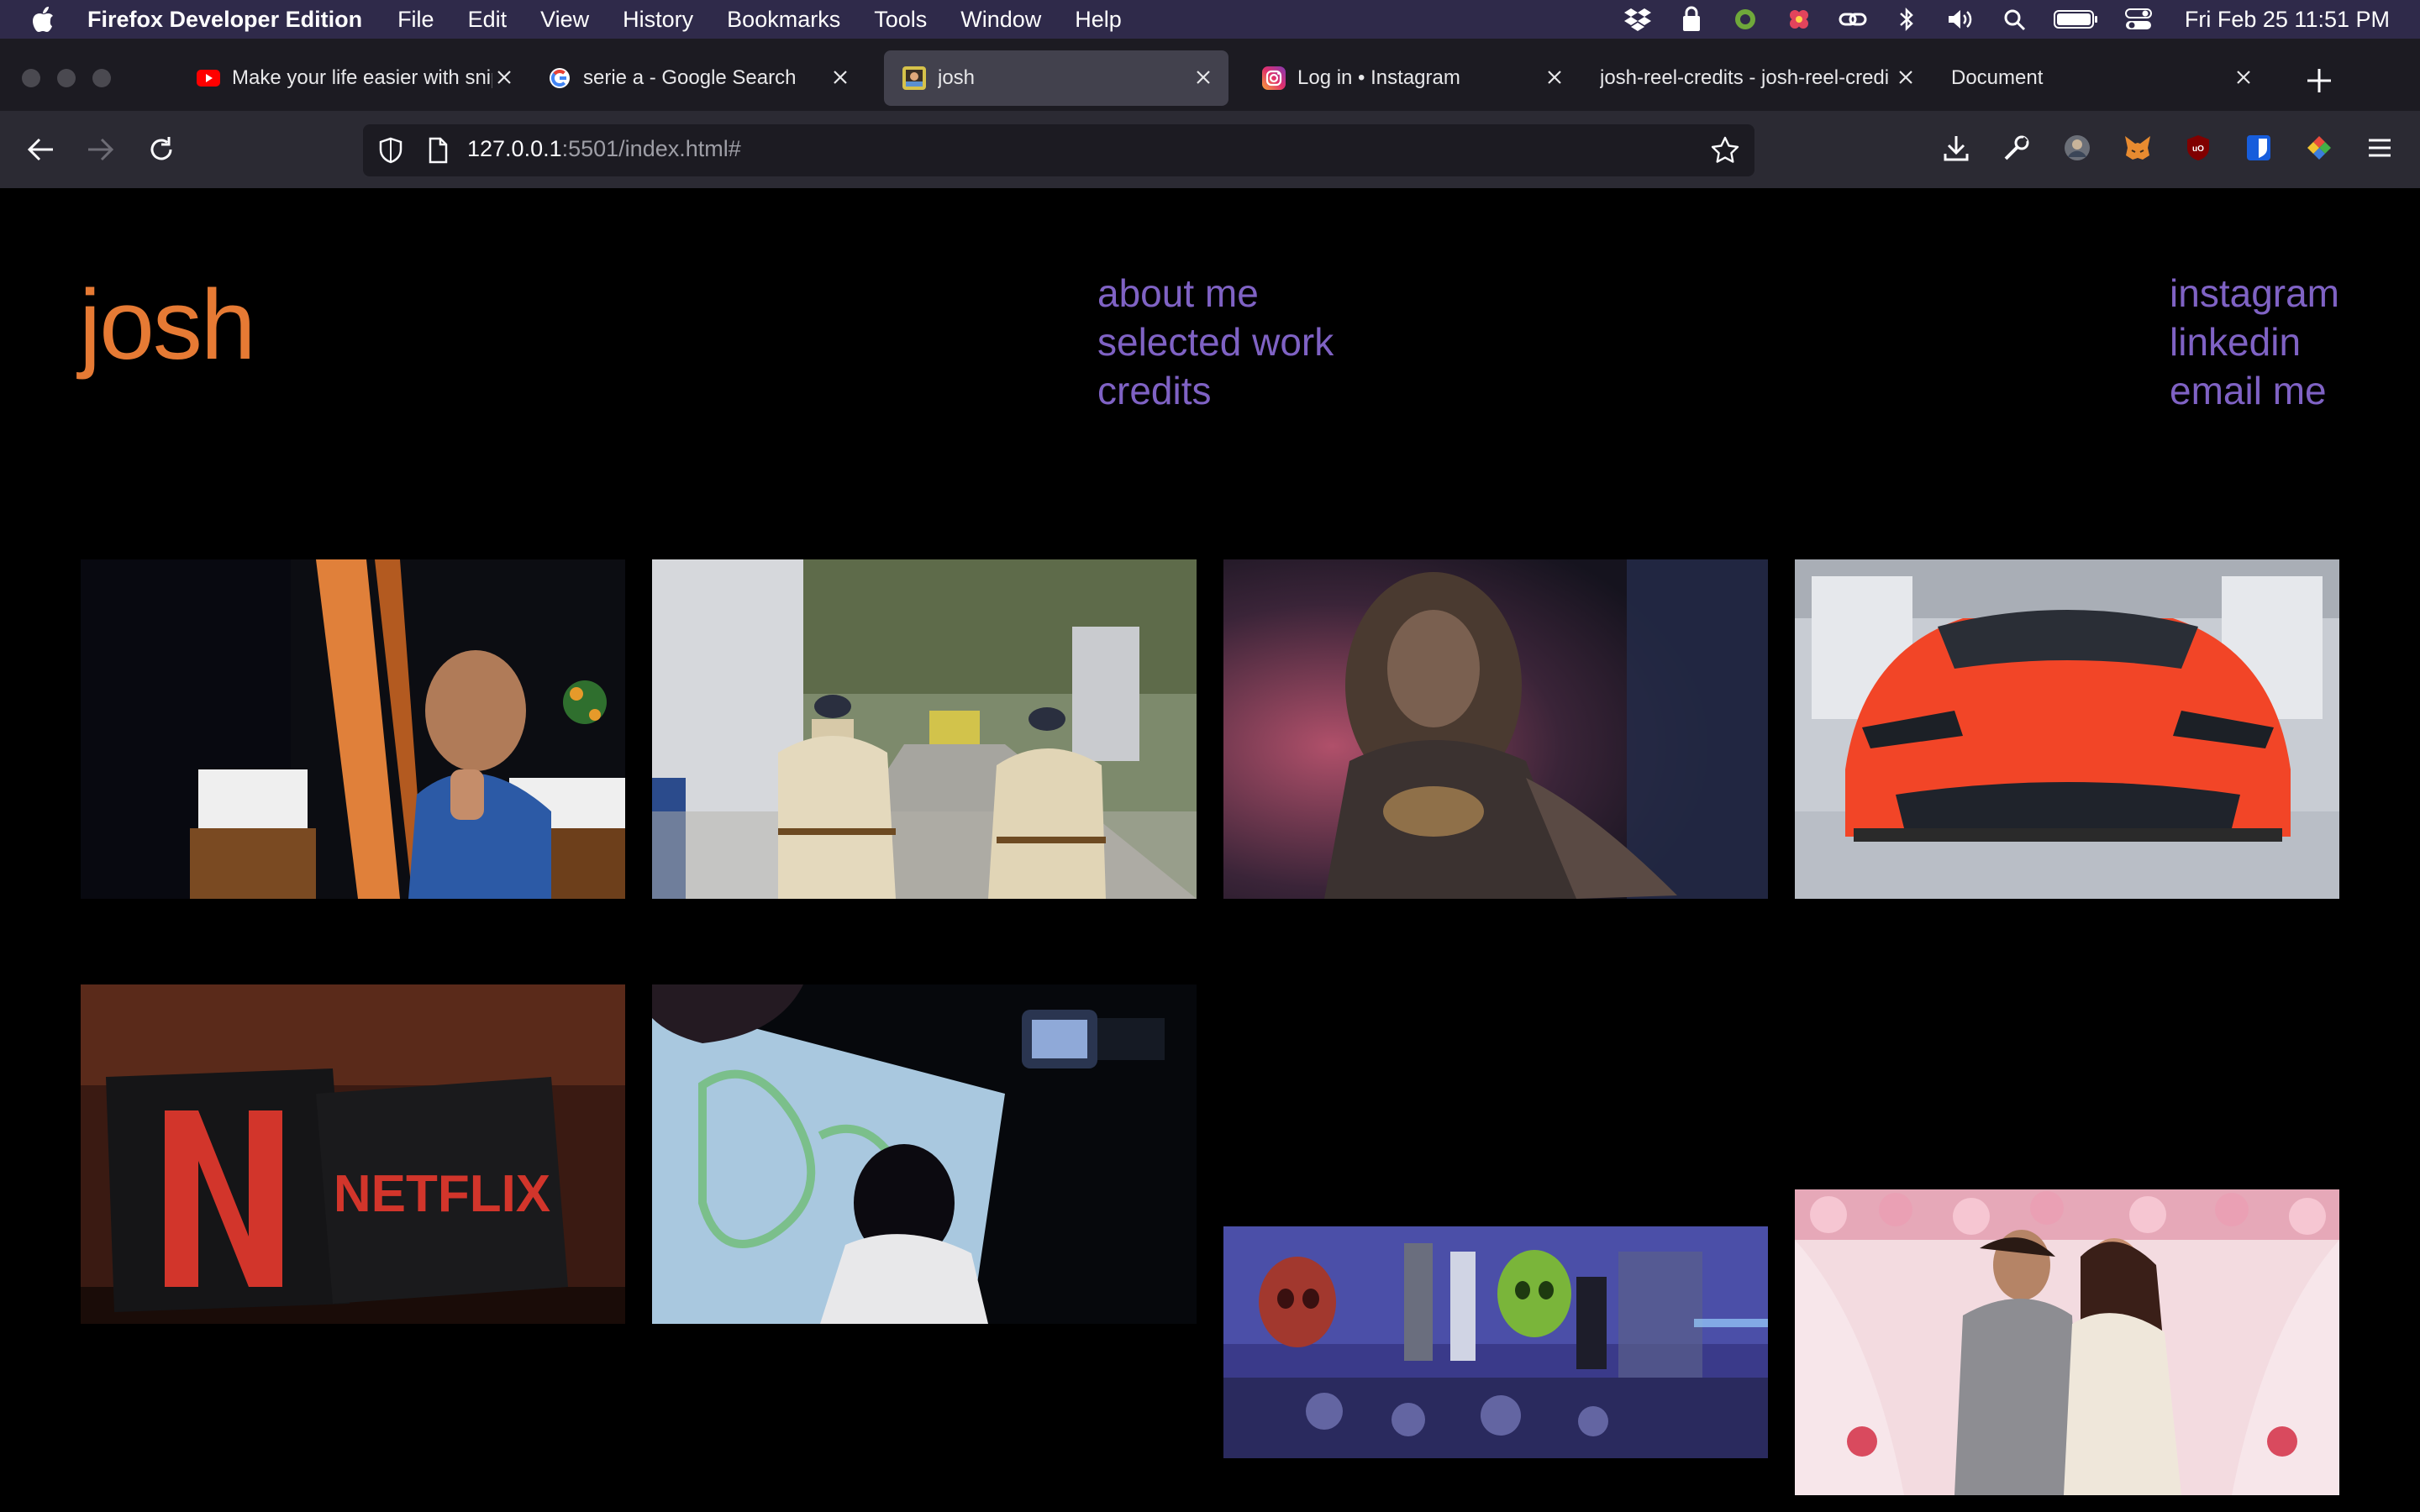 The height and width of the screenshot is (1512, 2420). I want to click on shield-icon, so click(390, 150).